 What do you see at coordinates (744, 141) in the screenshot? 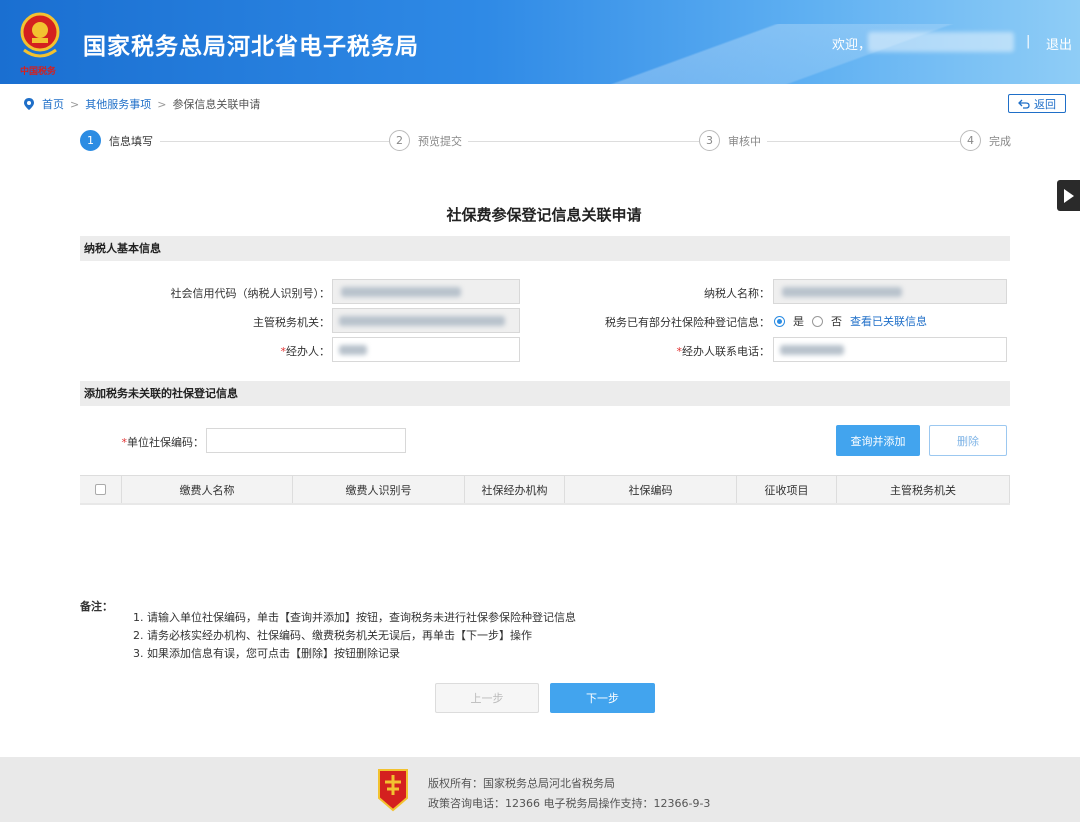
I see `step-label: 审核中` at bounding box center [744, 141].